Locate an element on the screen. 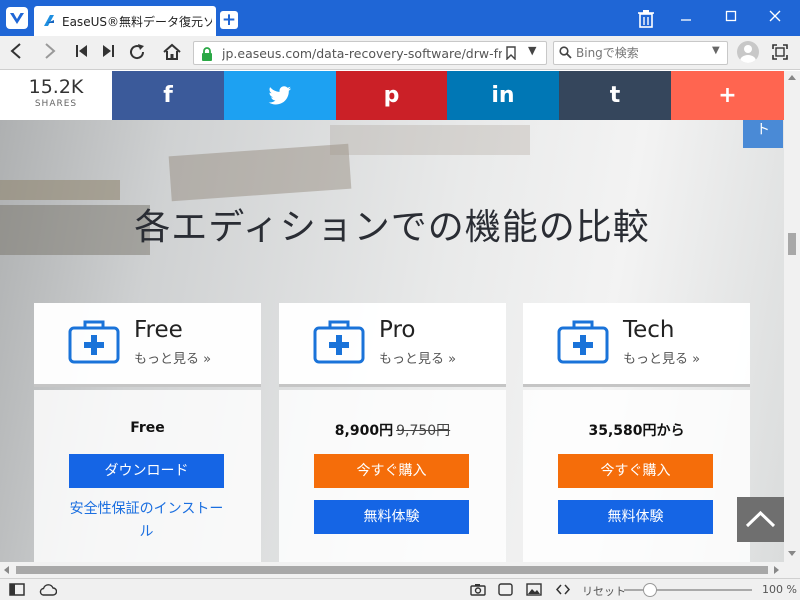 The height and width of the screenshot is (600, 800). shares-count: 15.2K is located at coordinates (56, 87).